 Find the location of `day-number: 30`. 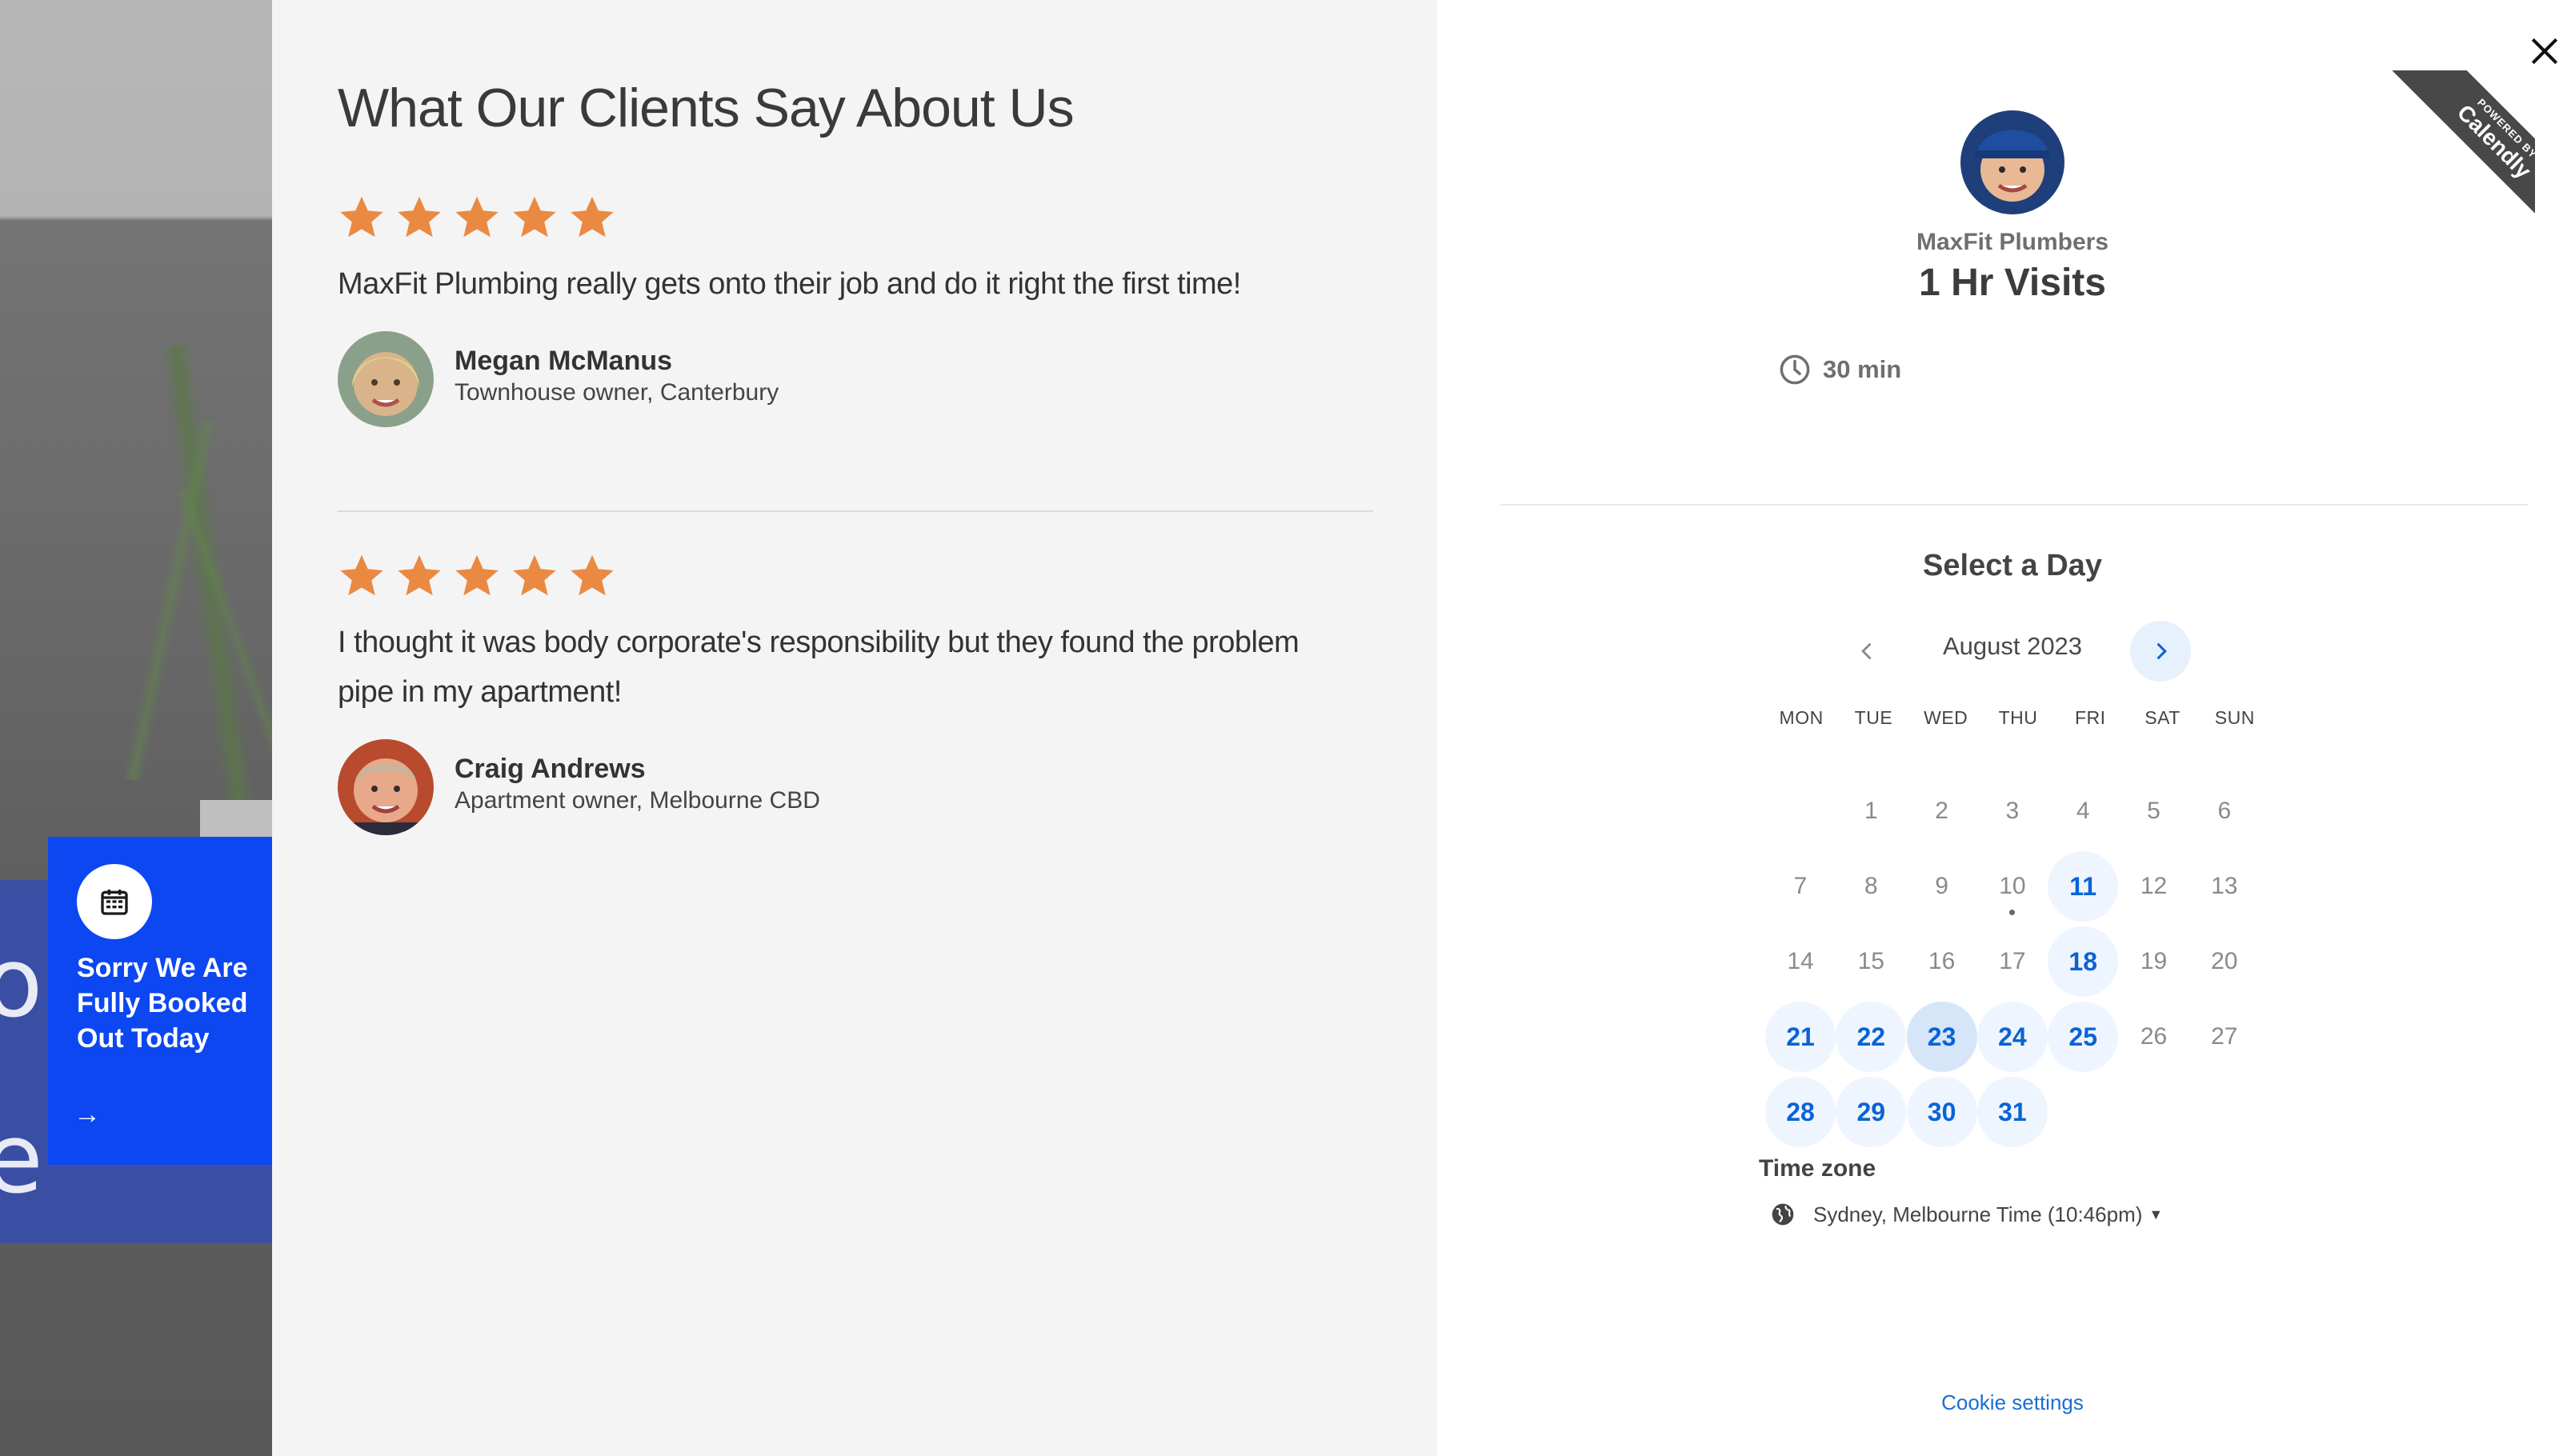

day-number: 30 is located at coordinates (1941, 1111).